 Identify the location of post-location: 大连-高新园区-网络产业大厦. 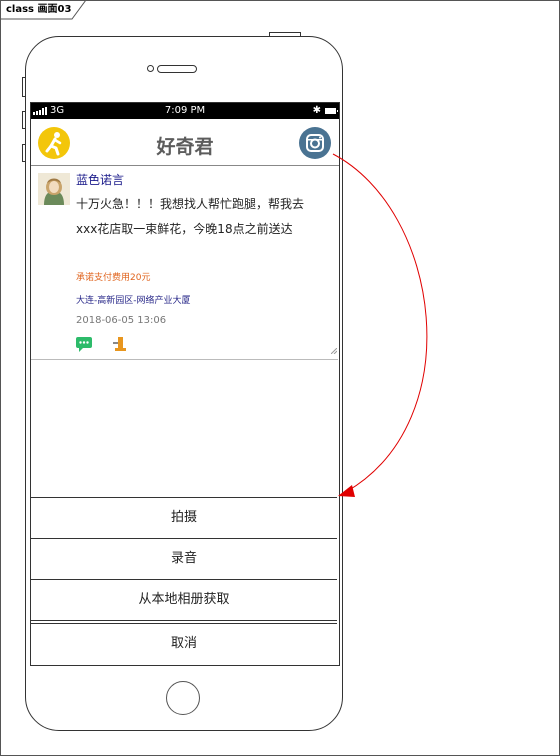
(133, 301).